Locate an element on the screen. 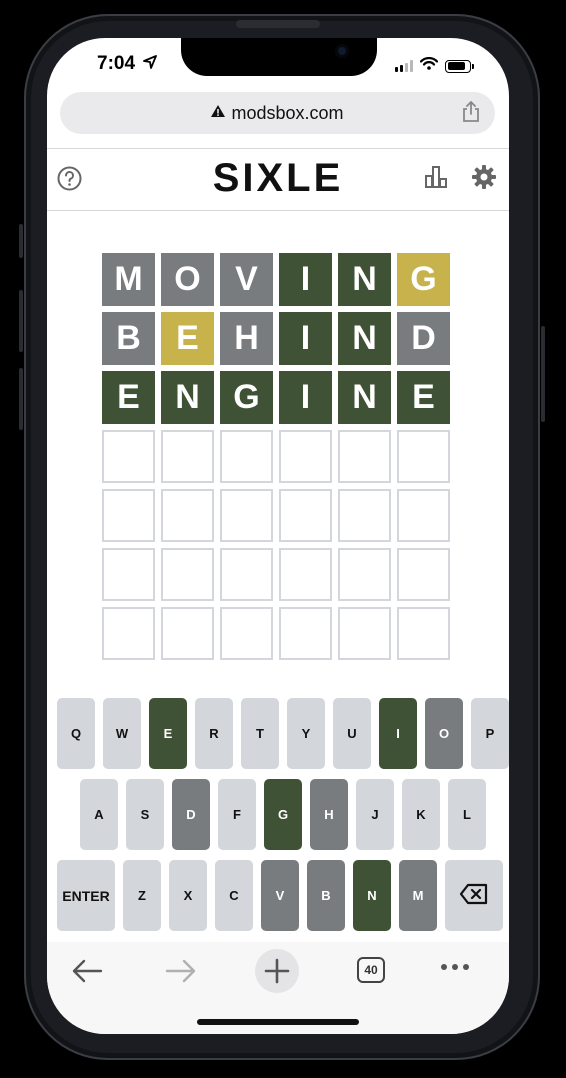  enter-key: ENTER is located at coordinates (86, 895).